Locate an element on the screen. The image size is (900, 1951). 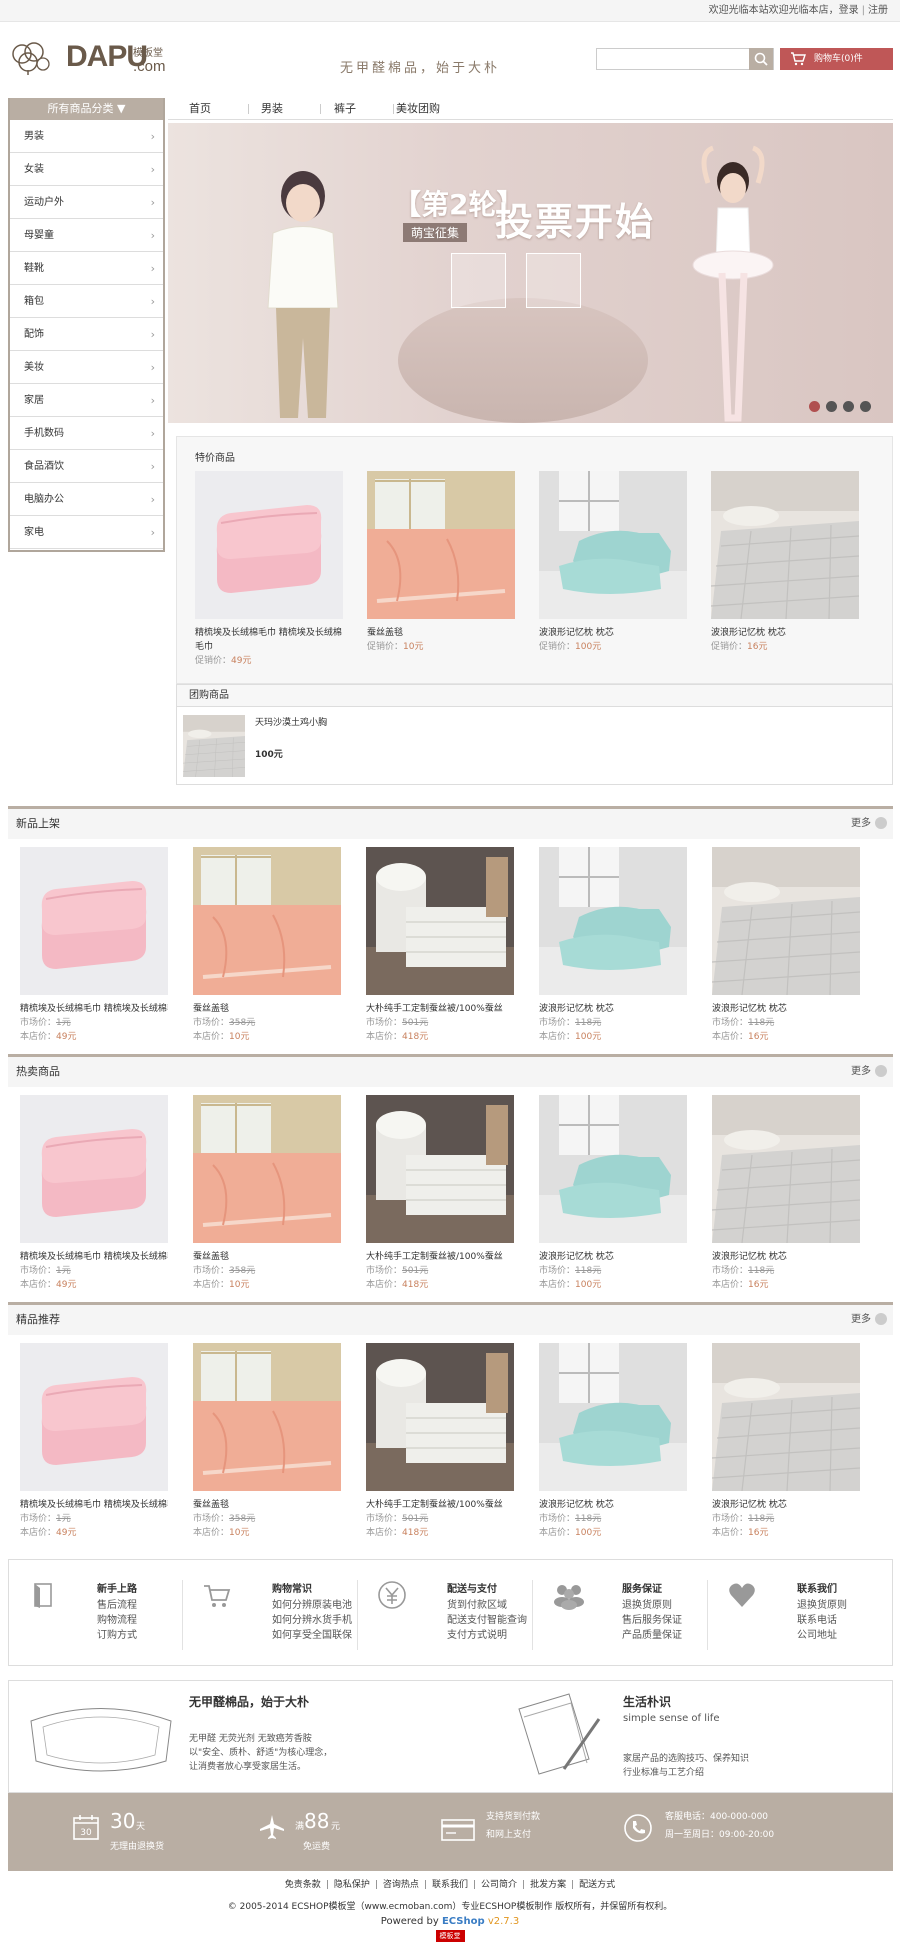
help-link: 公司地址 is located at coordinates (817, 1633).